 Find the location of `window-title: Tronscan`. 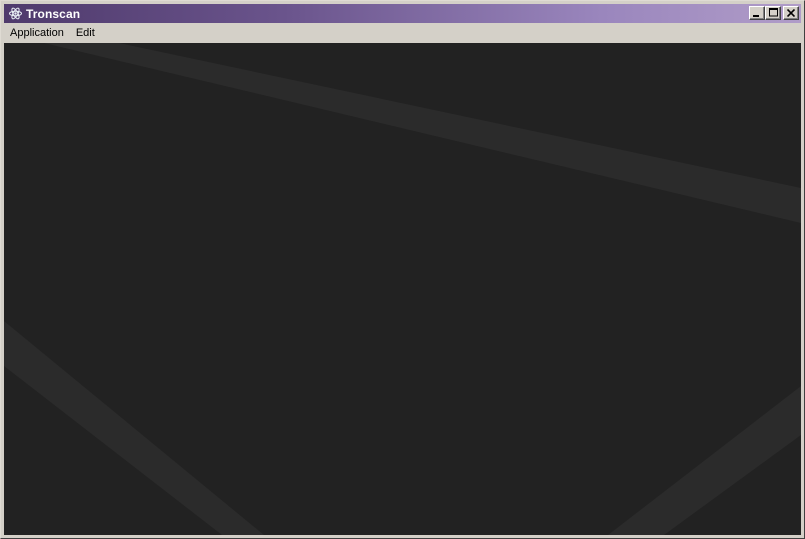

window-title: Tronscan is located at coordinates (53, 13).